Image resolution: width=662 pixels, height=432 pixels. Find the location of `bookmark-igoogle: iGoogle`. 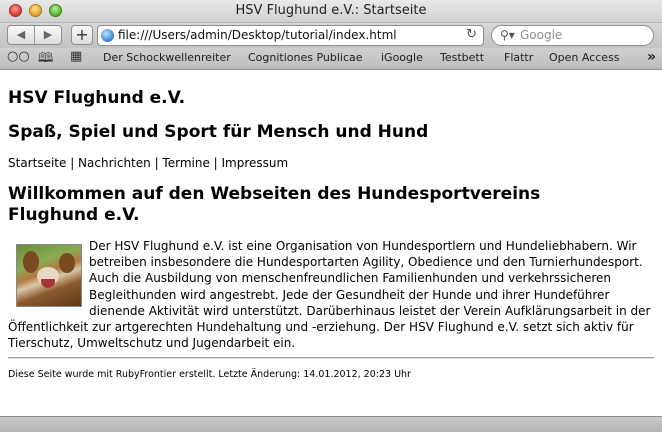

bookmark-igoogle: iGoogle is located at coordinates (402, 57).